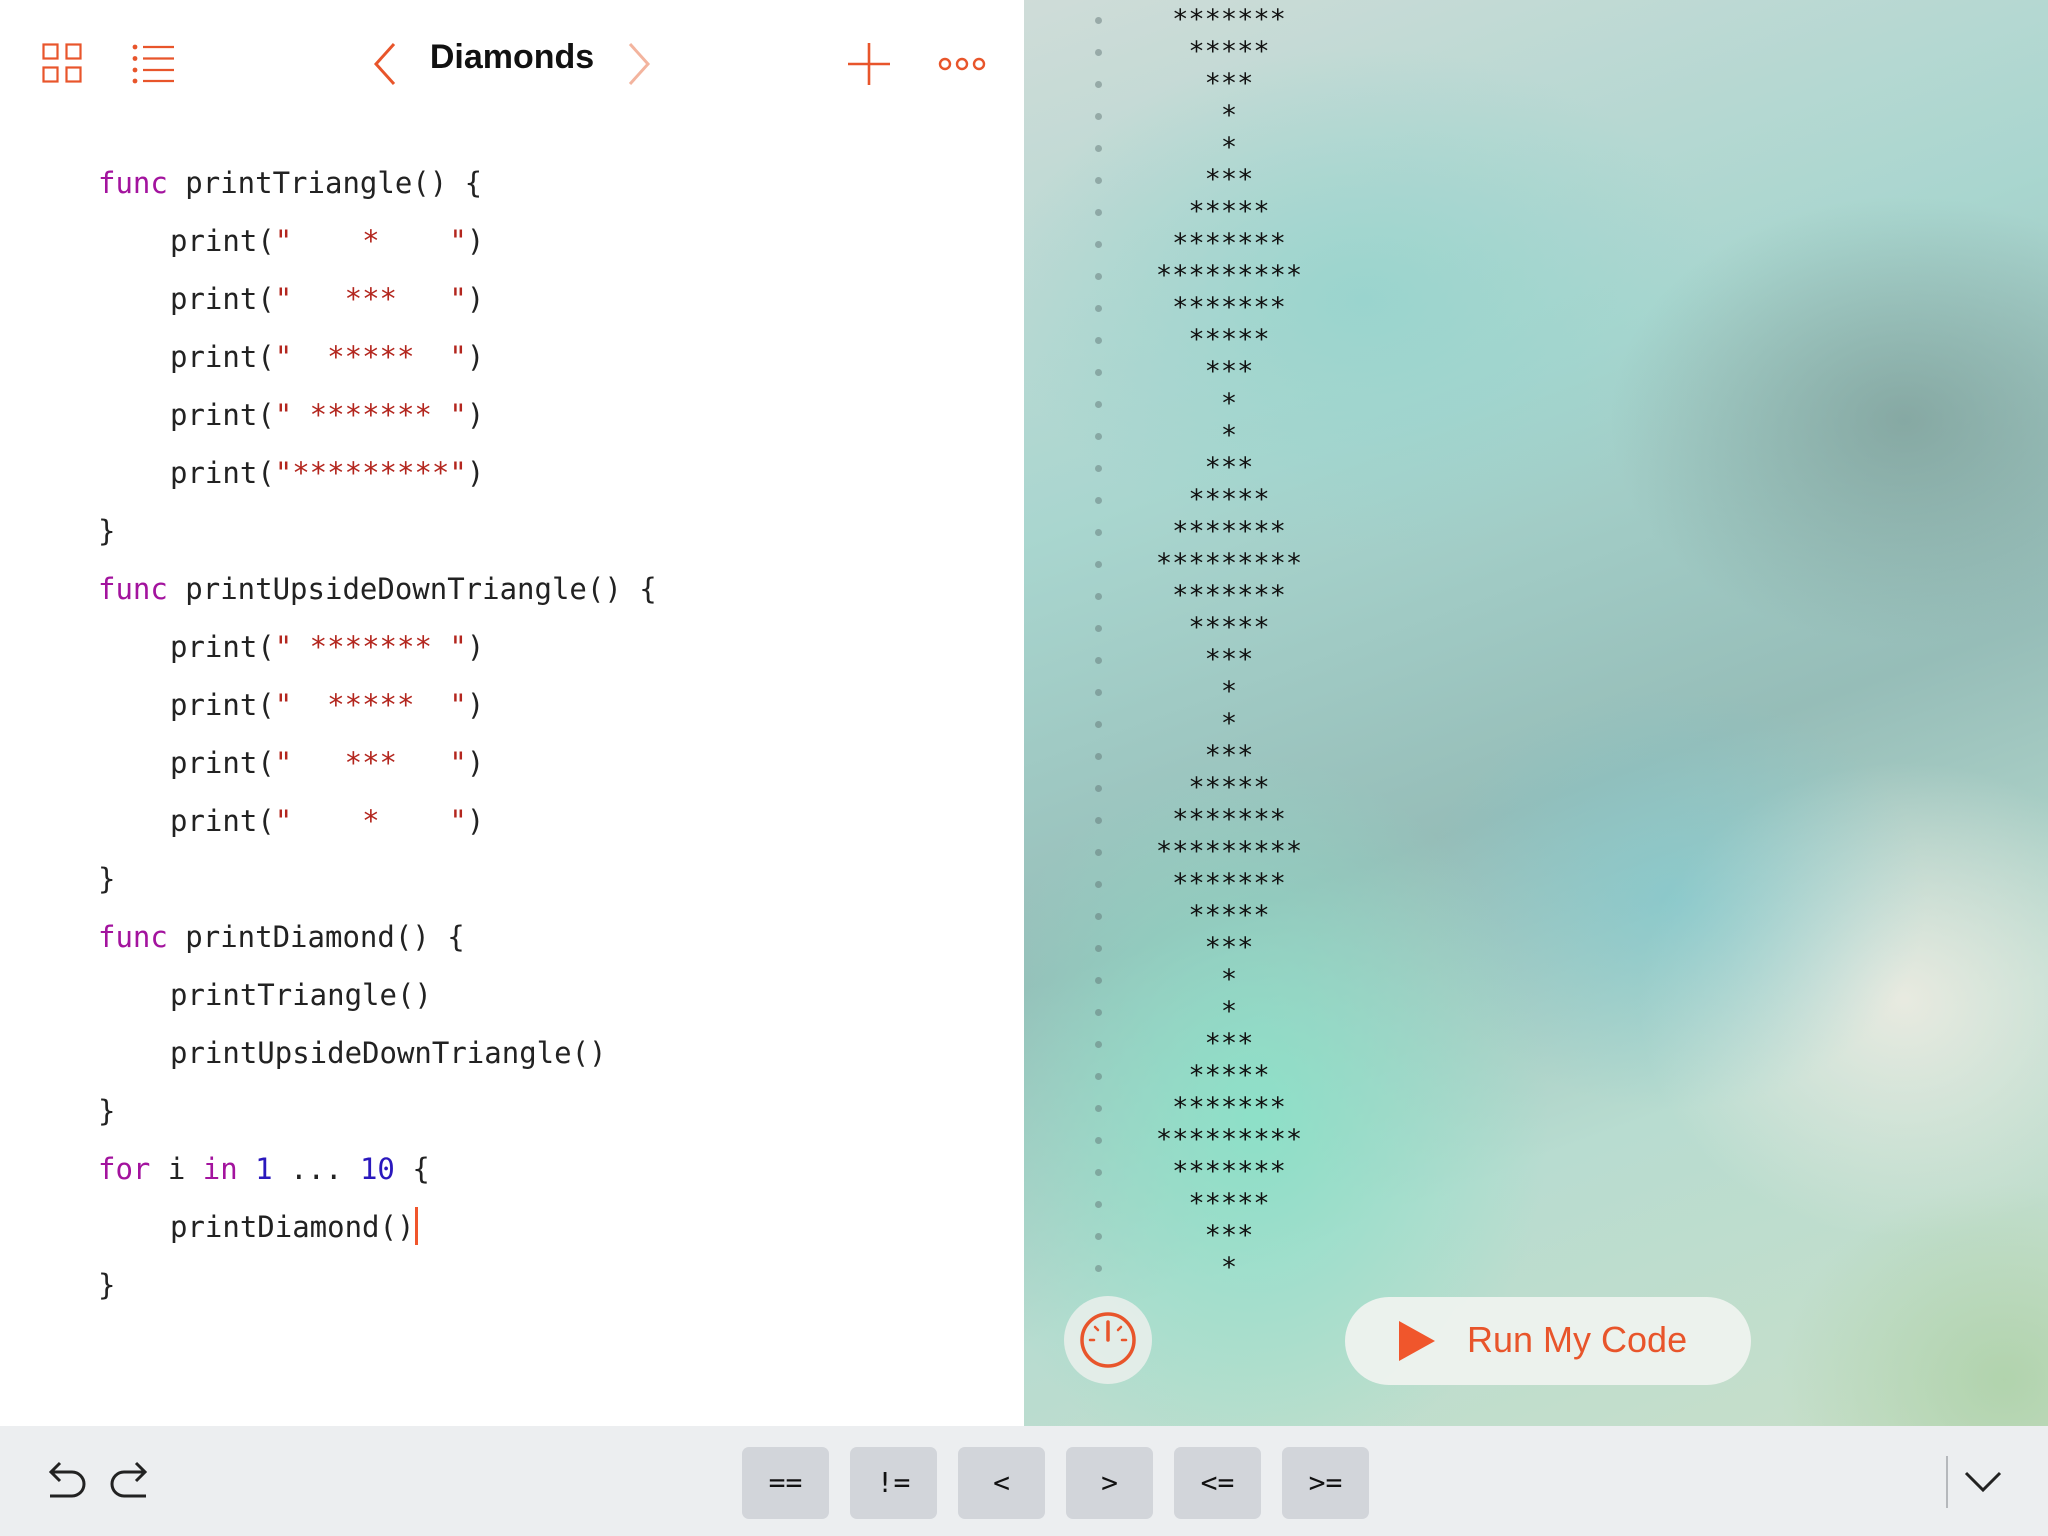  What do you see at coordinates (377, 593) in the screenshot?
I see `code-line: func printUpsideDownTriangle() {` at bounding box center [377, 593].